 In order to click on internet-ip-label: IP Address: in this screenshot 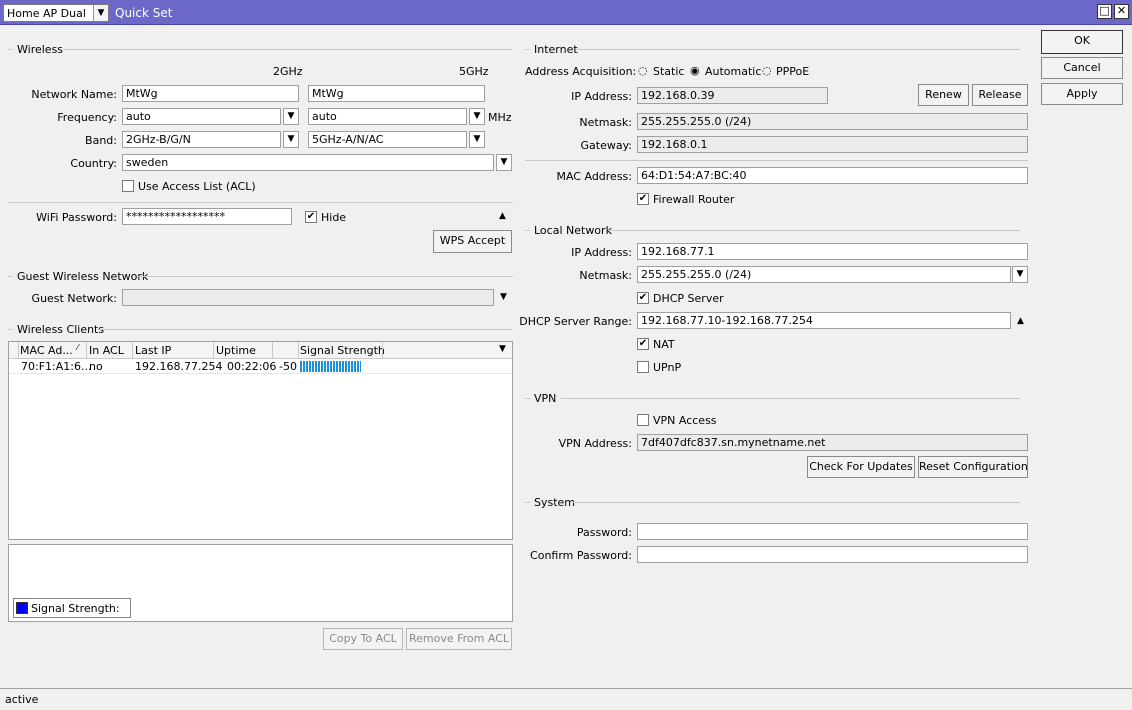, I will do `click(601, 96)`.